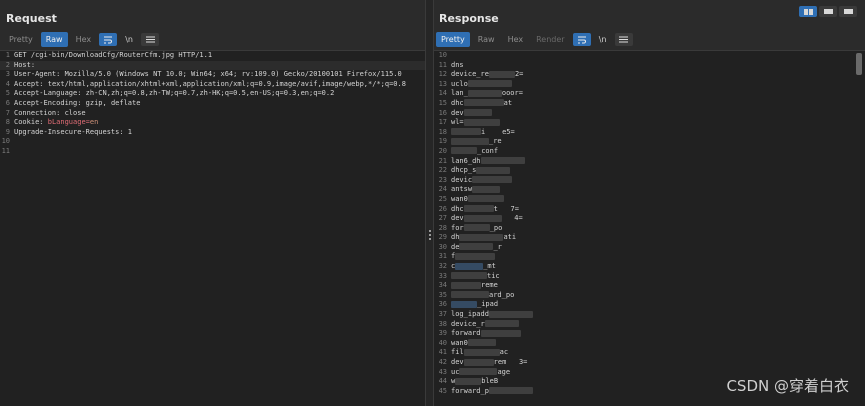 The image size is (865, 406). What do you see at coordinates (519, 74) in the screenshot?
I see `line-text: 2=` at bounding box center [519, 74].